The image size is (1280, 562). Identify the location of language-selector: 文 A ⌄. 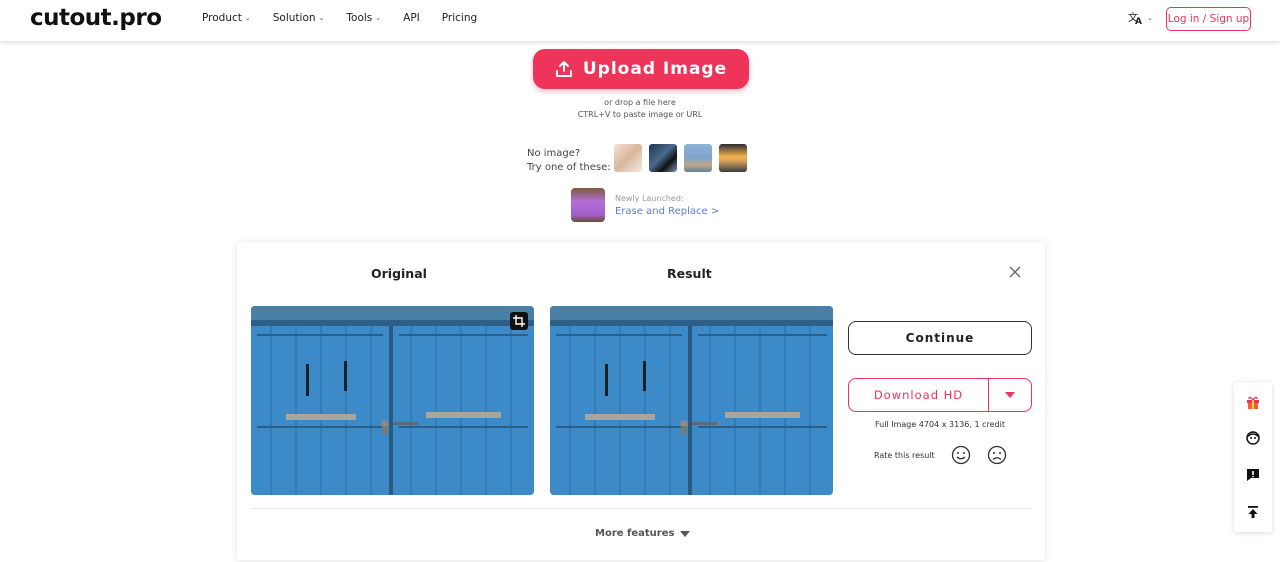
(1140, 18).